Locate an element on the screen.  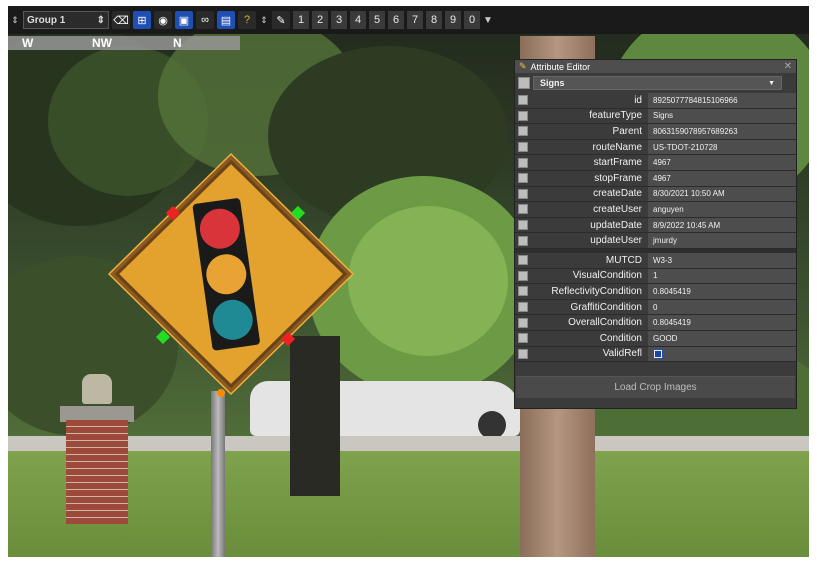
number-button-4: 4 is located at coordinates (358, 20).